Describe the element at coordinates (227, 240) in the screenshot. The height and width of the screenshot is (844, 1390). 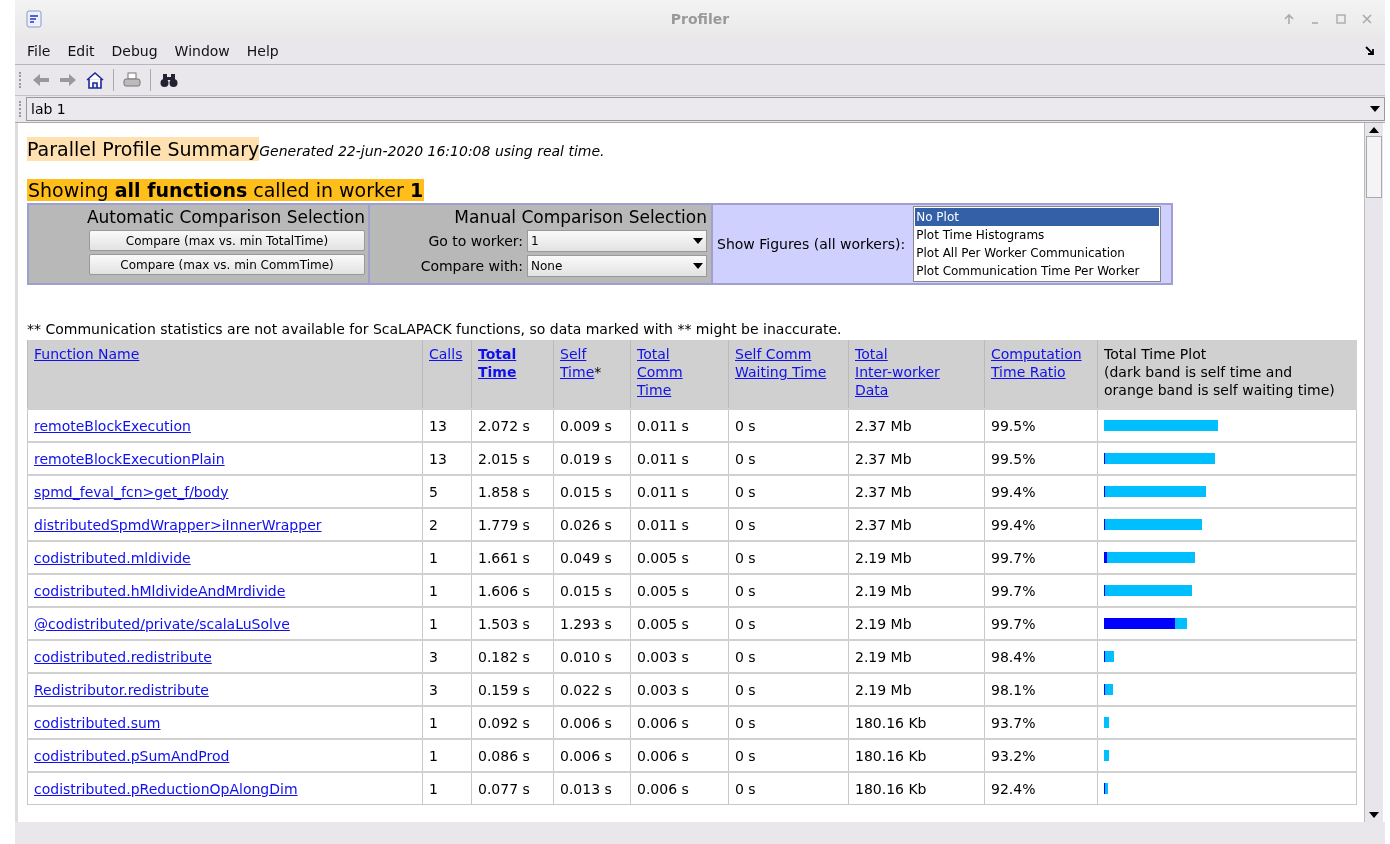
I see `compare-button: Compare (max vs. min TotalTime)` at that location.